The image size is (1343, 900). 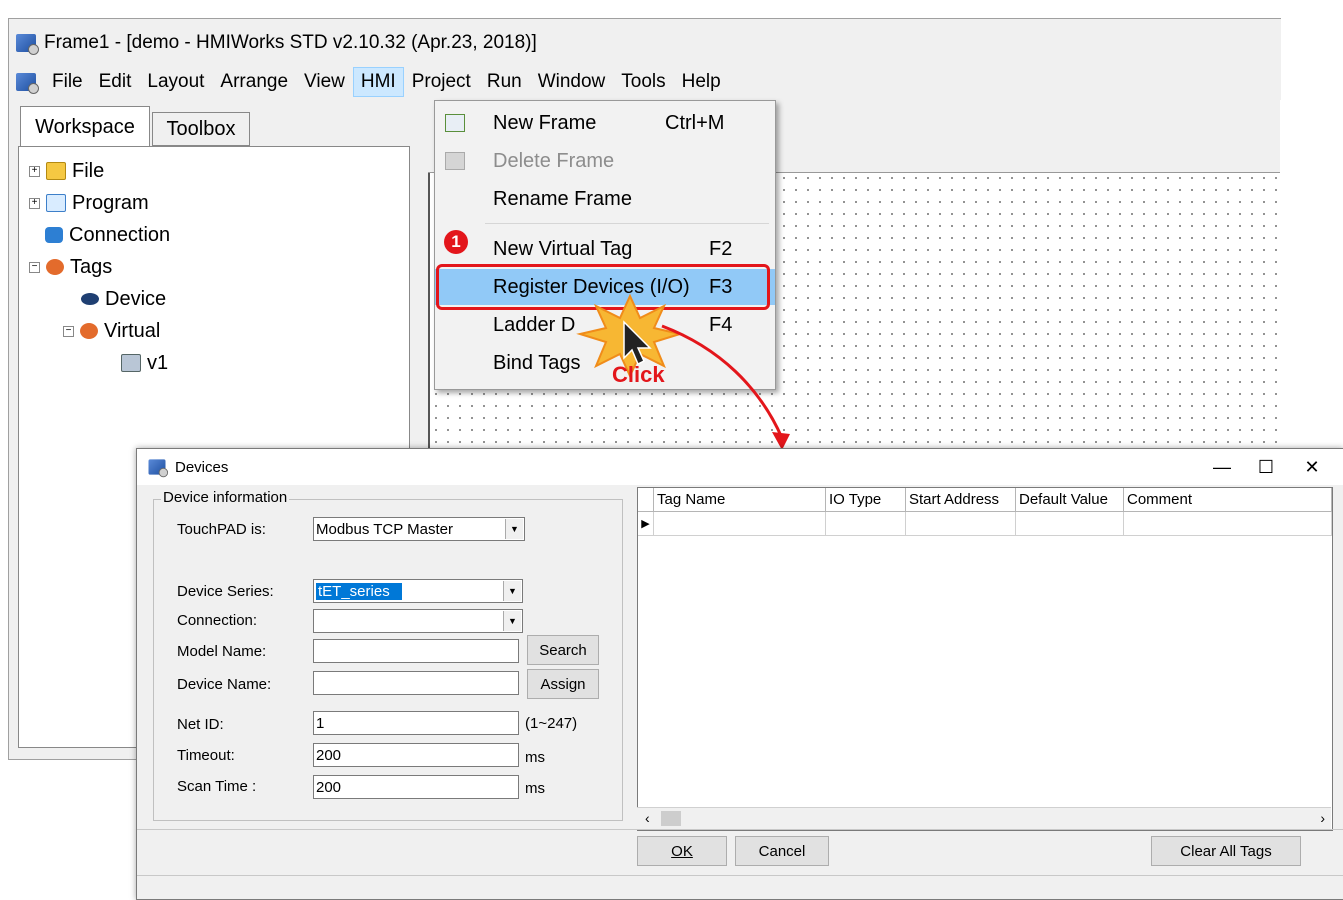 I want to click on dialog-app-icon, so click(x=158, y=468).